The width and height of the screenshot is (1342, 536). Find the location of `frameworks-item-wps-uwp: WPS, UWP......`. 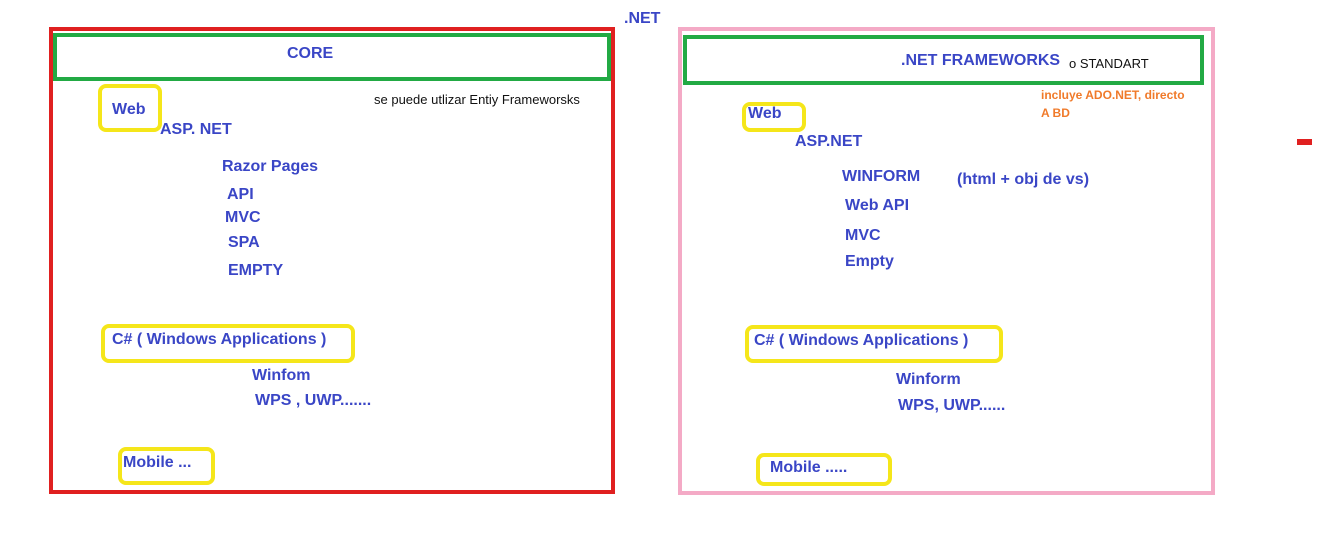

frameworks-item-wps-uwp: WPS, UWP...... is located at coordinates (952, 405).